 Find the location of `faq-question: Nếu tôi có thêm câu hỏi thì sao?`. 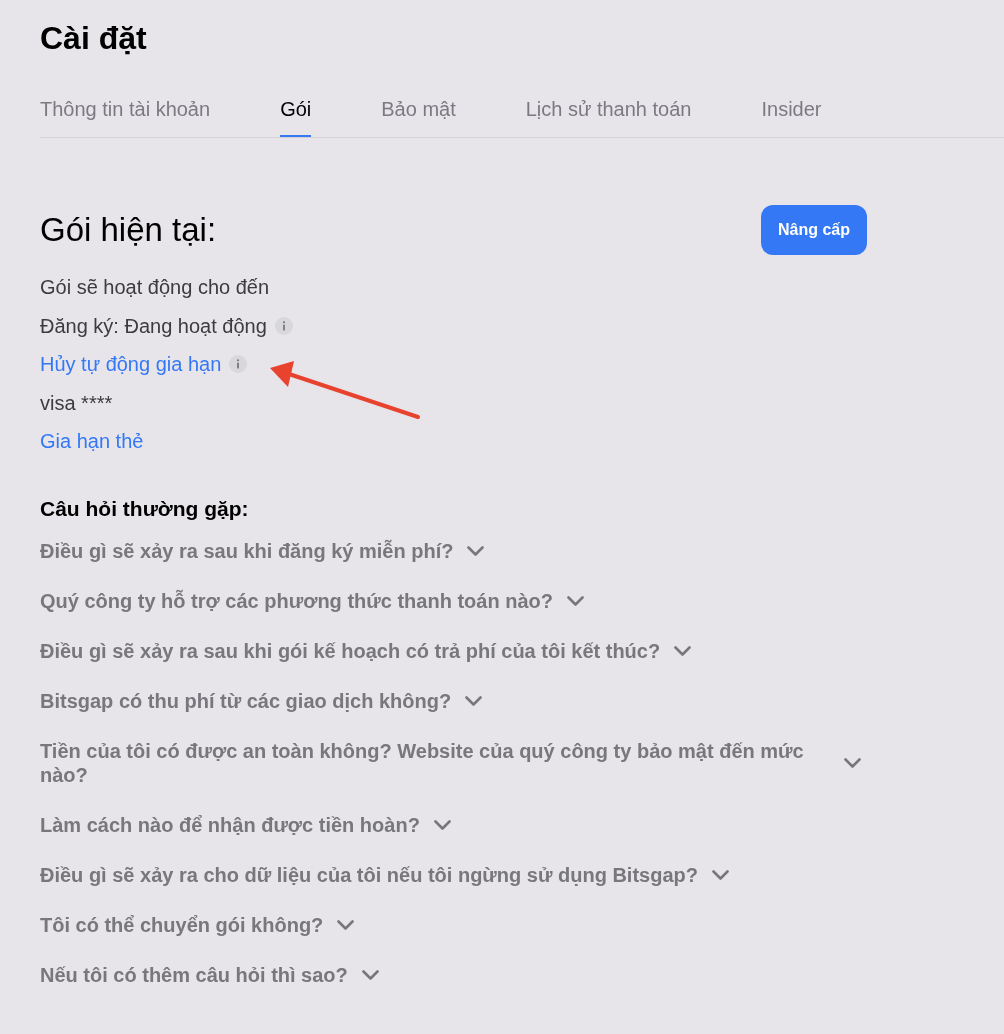

faq-question: Nếu tôi có thêm câu hỏi thì sao? is located at coordinates (194, 974).